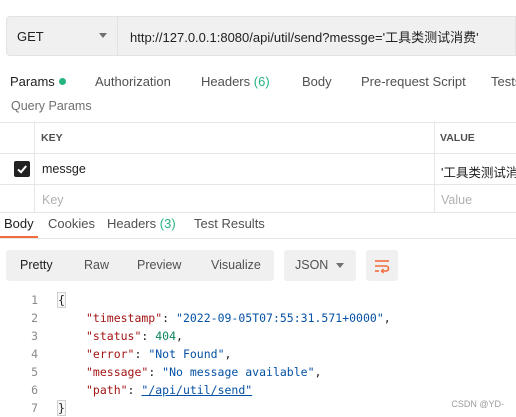  Describe the element at coordinates (280, 318) in the screenshot. I see `json-value: "2022-09-05T07:55:31.571+0000"` at that location.